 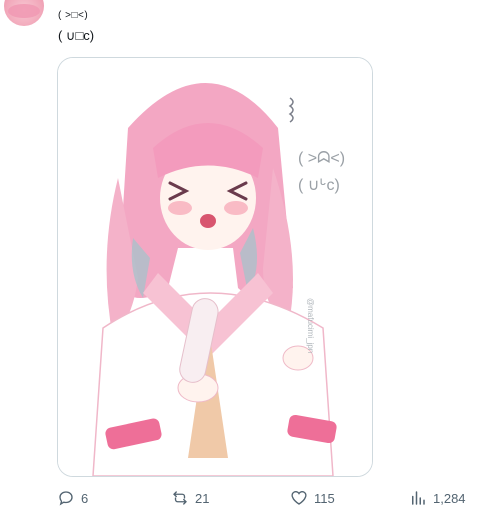 I want to click on reply-count: 6, so click(x=85, y=498).